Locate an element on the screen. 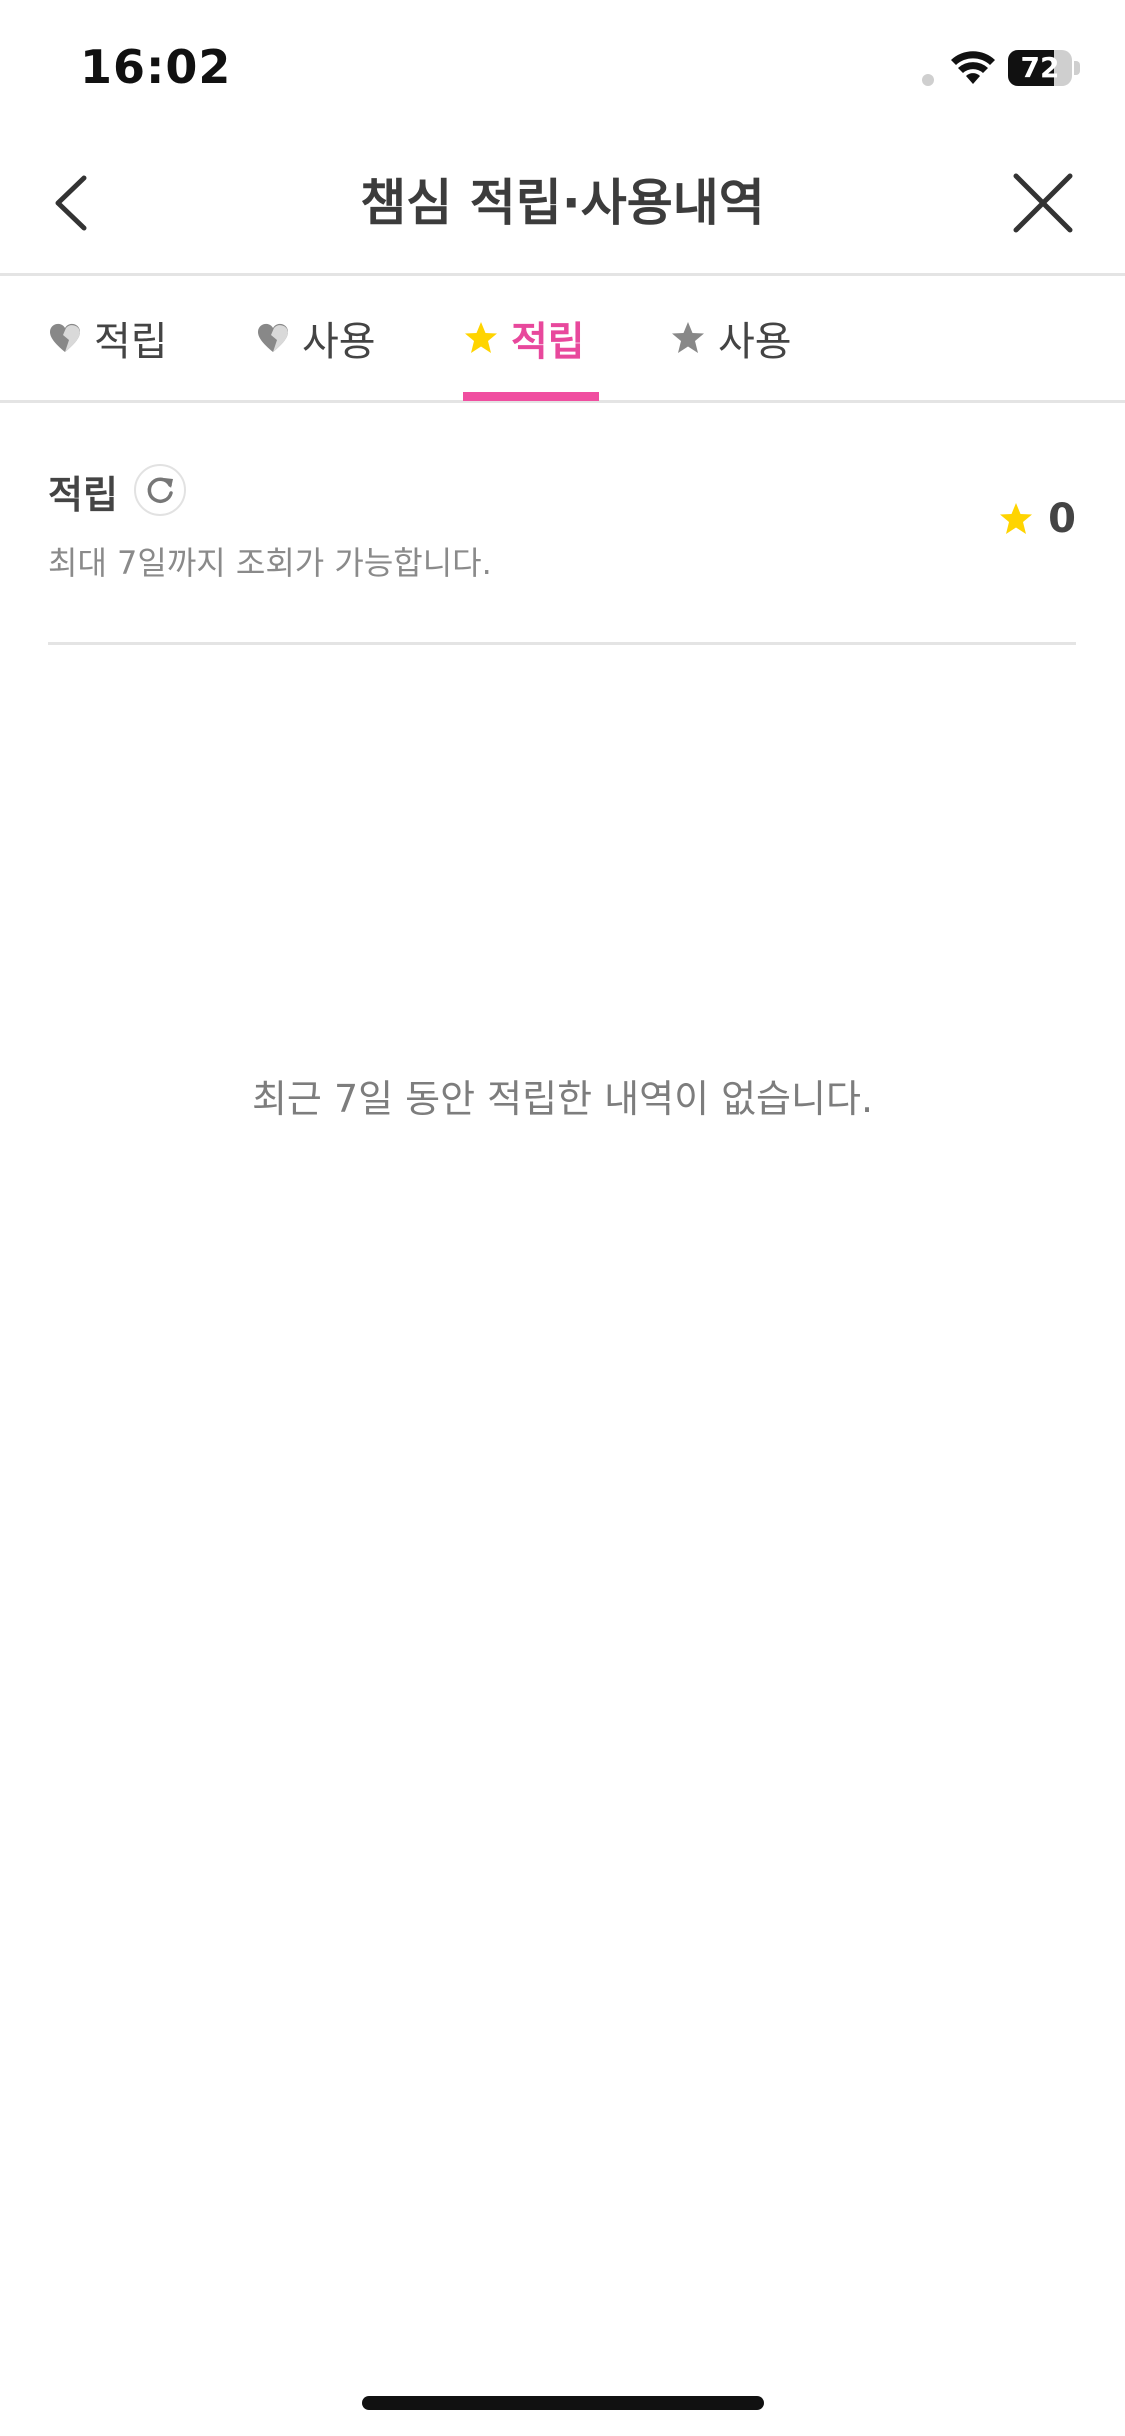 This screenshot has width=1125, height=2436. home-indicator is located at coordinates (563, 2403).